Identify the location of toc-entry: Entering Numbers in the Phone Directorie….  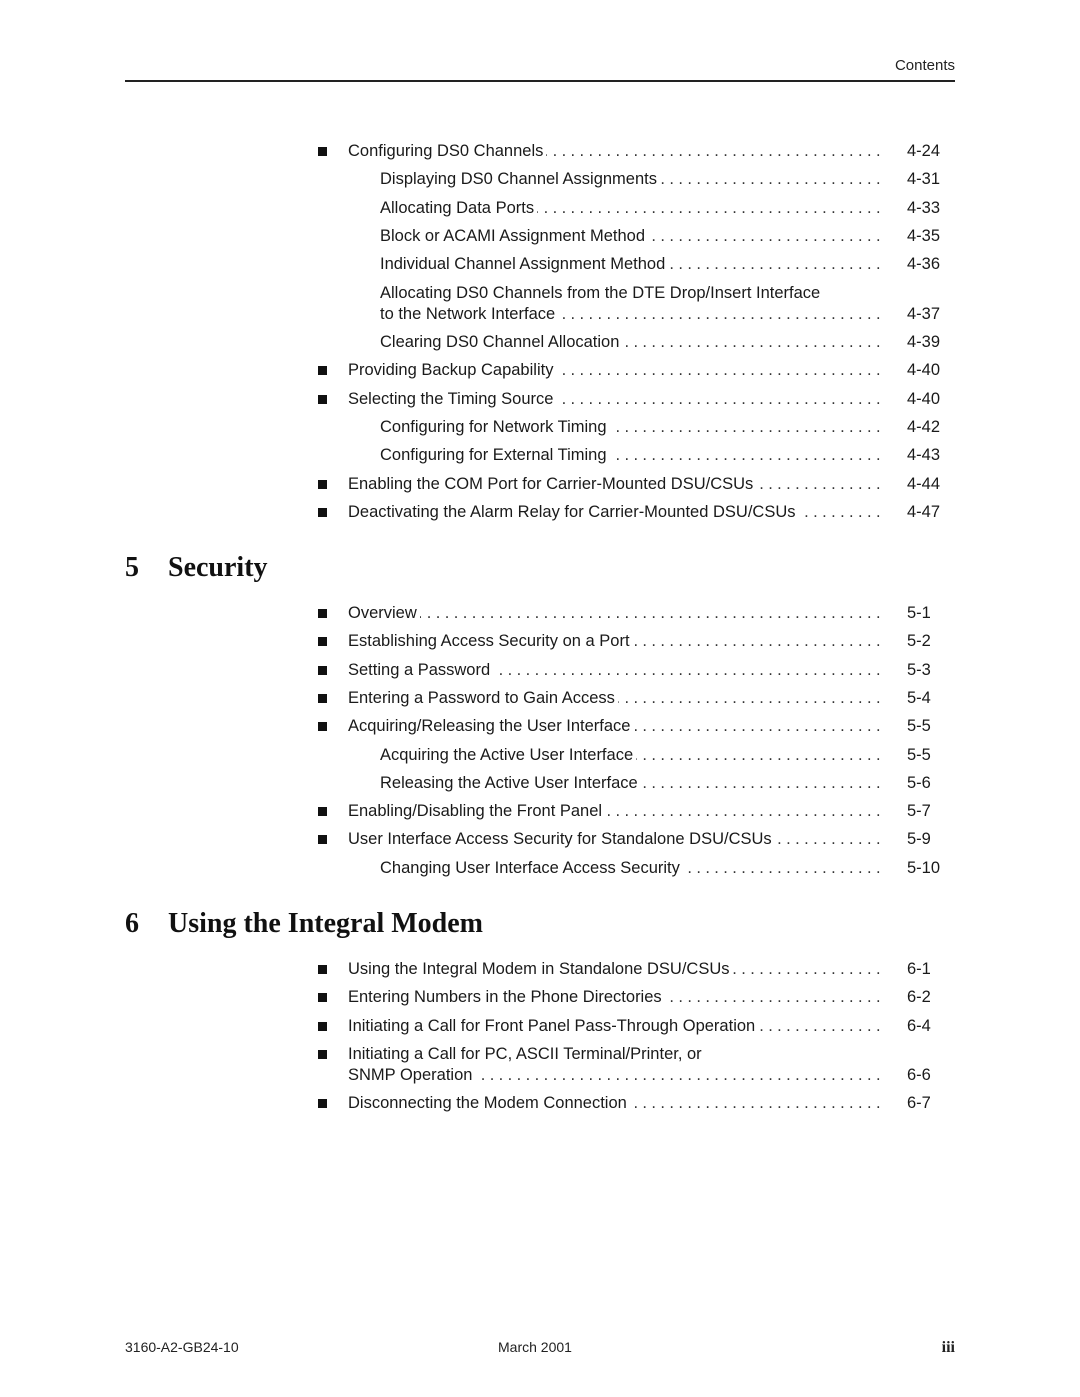
(540, 1001).